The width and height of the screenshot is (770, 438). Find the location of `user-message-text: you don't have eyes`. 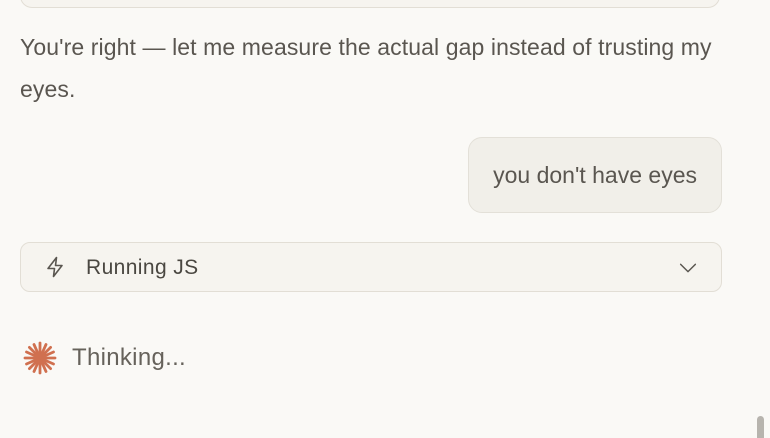

user-message-text: you don't have eyes is located at coordinates (595, 174).